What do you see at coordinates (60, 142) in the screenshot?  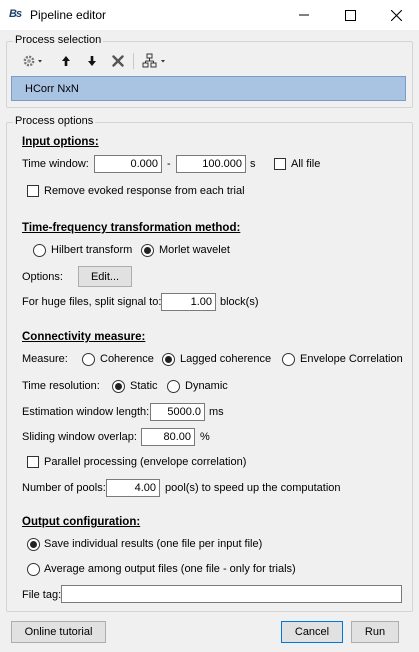 I see `input-options-heading: Input options:` at bounding box center [60, 142].